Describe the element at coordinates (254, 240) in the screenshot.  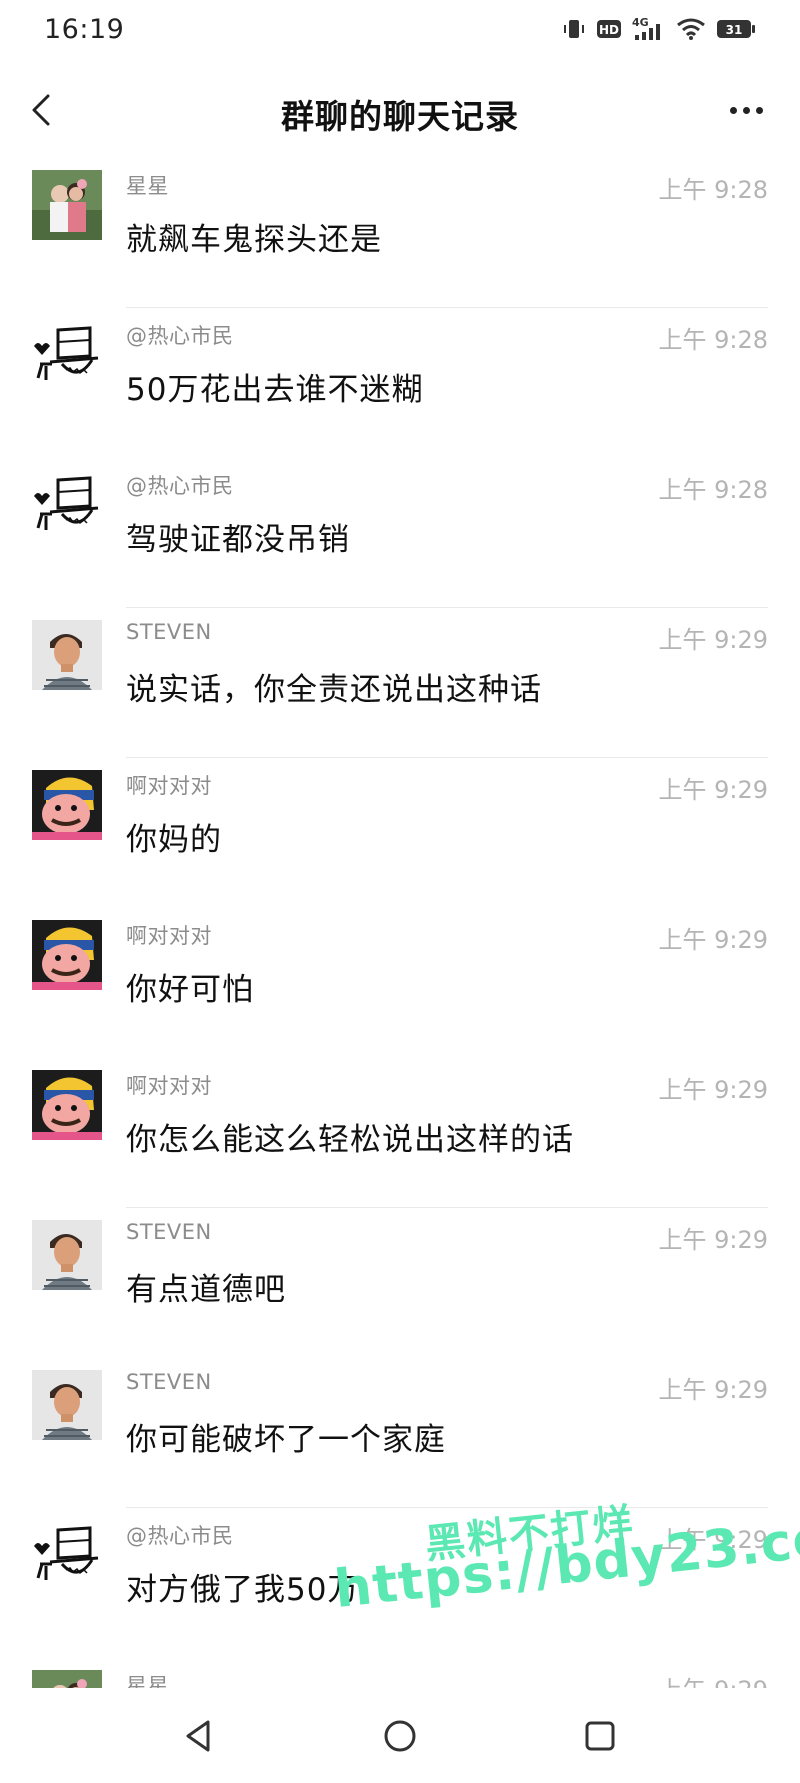
I see `message-text: 就飙车鬼探头还是` at that location.